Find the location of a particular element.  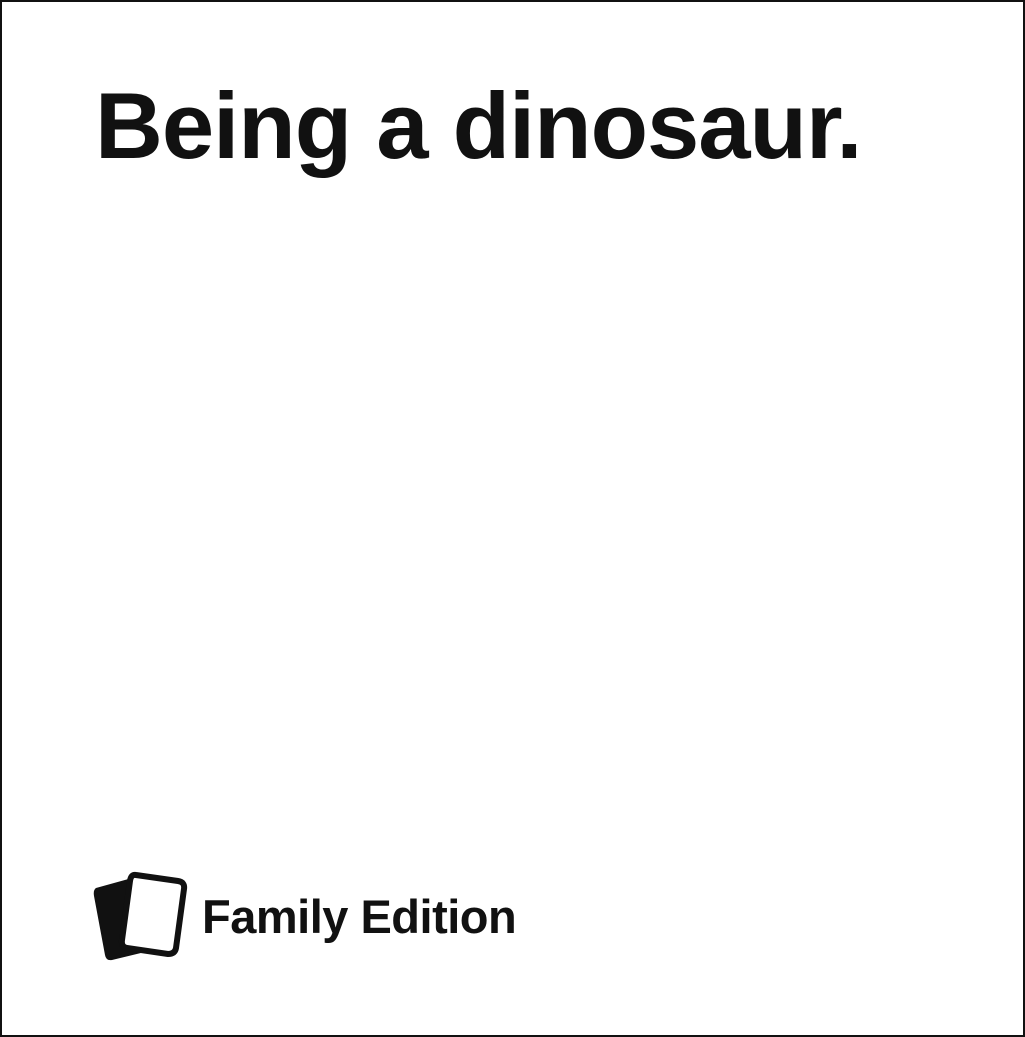

edition-badge: Family Edition is located at coordinates (304, 916).